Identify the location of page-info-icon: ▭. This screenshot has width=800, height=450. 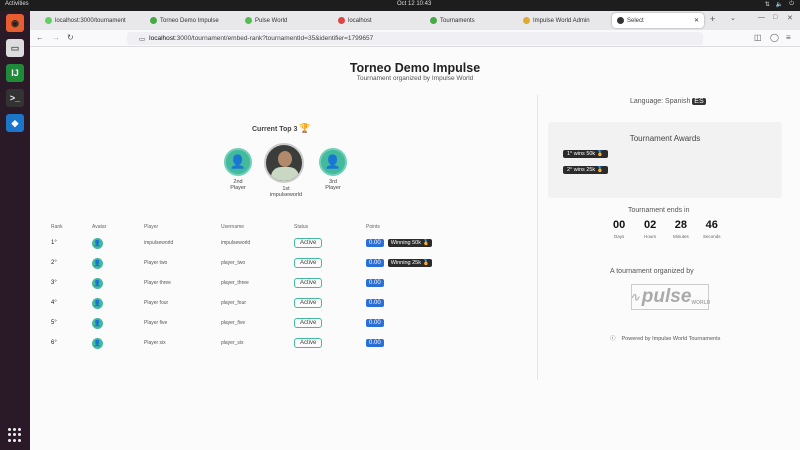
(142, 39).